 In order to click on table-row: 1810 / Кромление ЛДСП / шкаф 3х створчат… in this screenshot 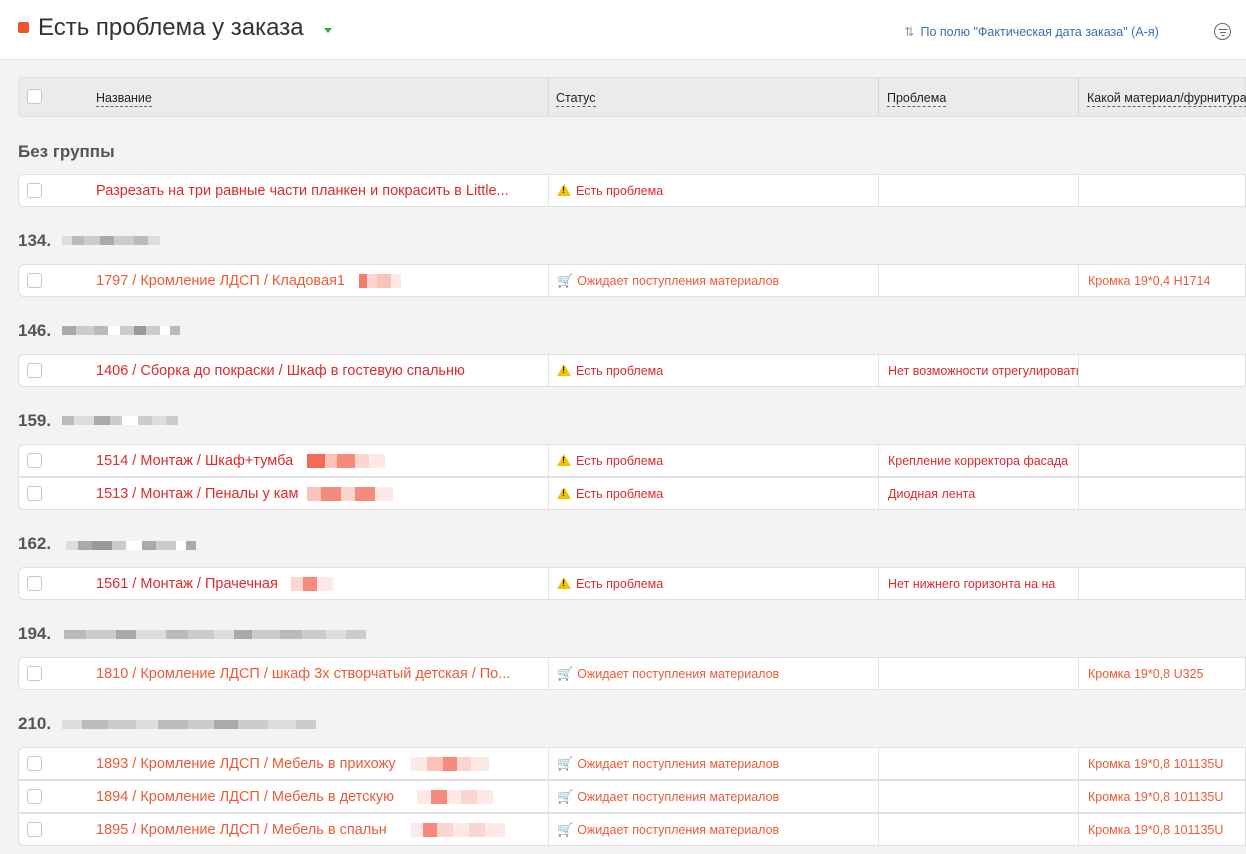, I will do `click(632, 673)`.